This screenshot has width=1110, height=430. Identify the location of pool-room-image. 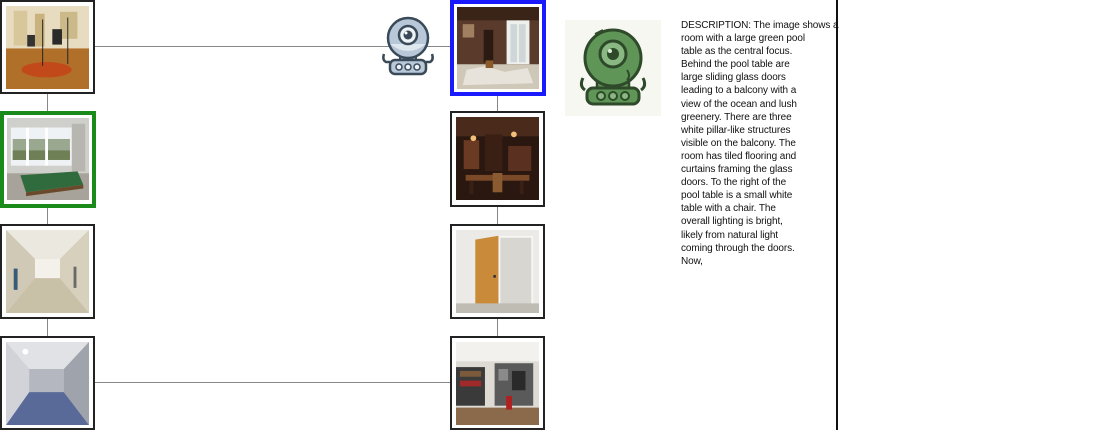
(48, 159).